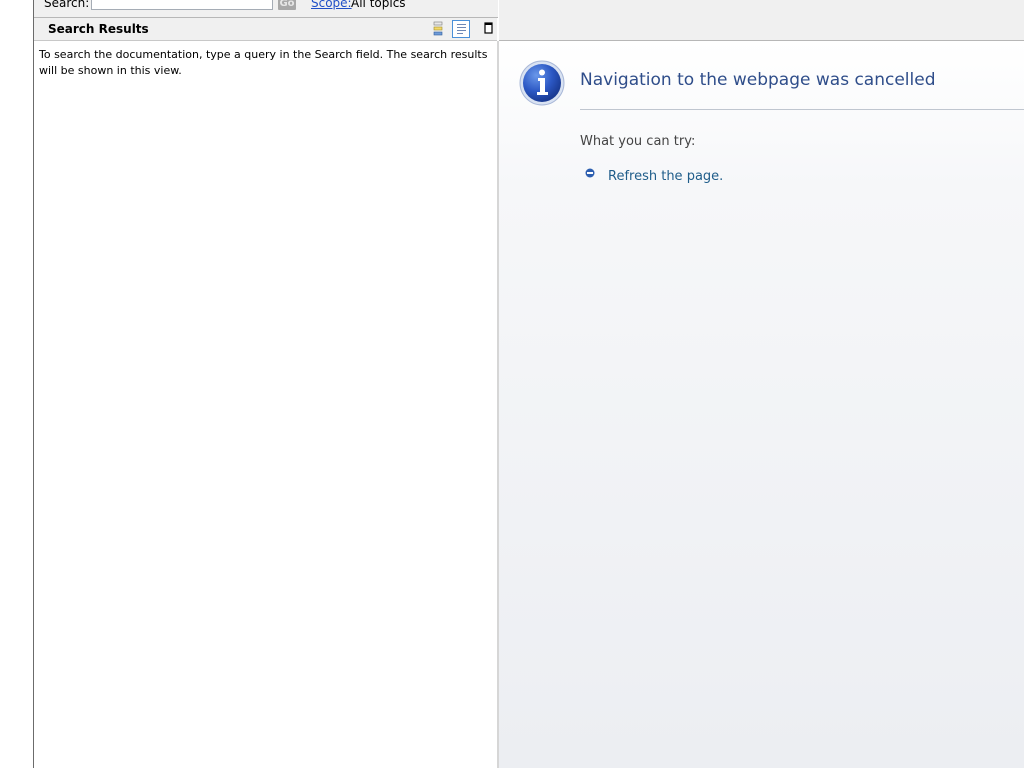  Describe the element at coordinates (761, 20) in the screenshot. I see `content-top-bar` at that location.